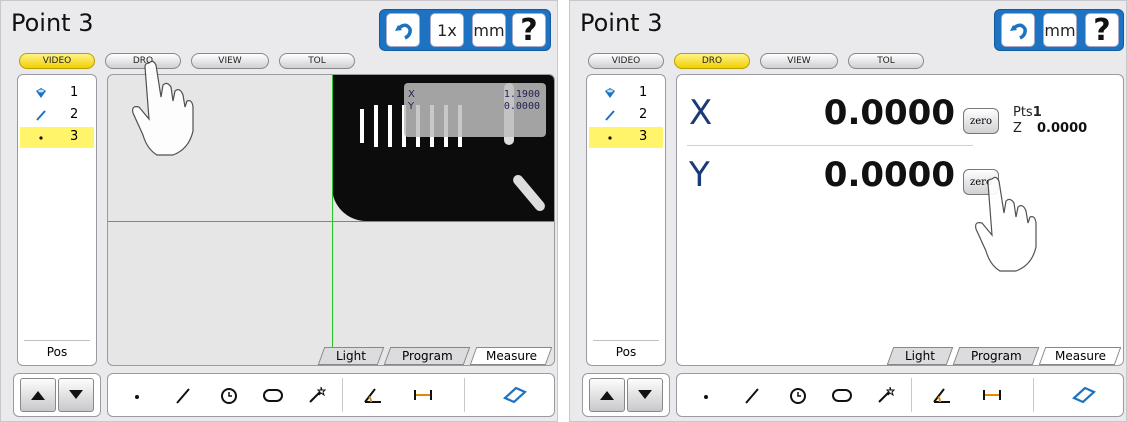 The width and height of the screenshot is (1127, 422). What do you see at coordinates (1037, 112) in the screenshot?
I see `pts-value: 1` at bounding box center [1037, 112].